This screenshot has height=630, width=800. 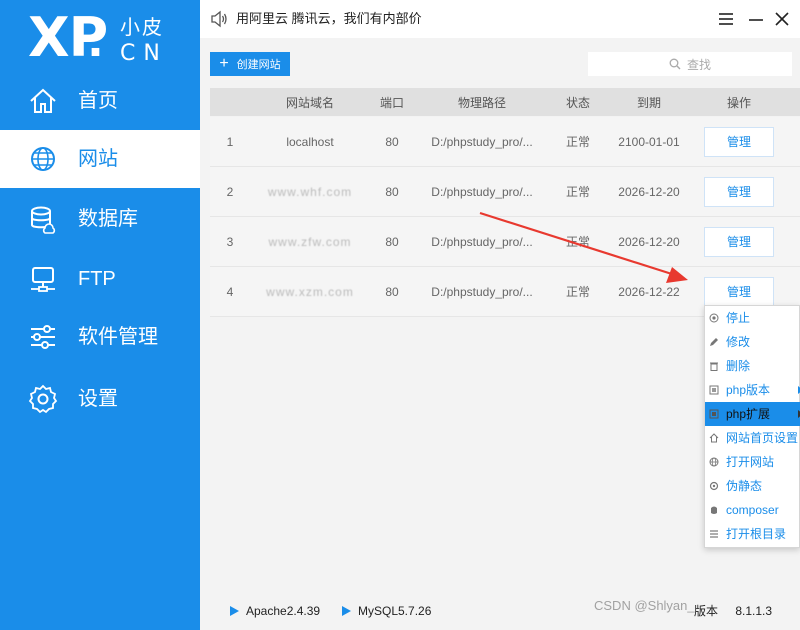 I want to click on sidebar-item-label: 设置, so click(x=98, y=399).